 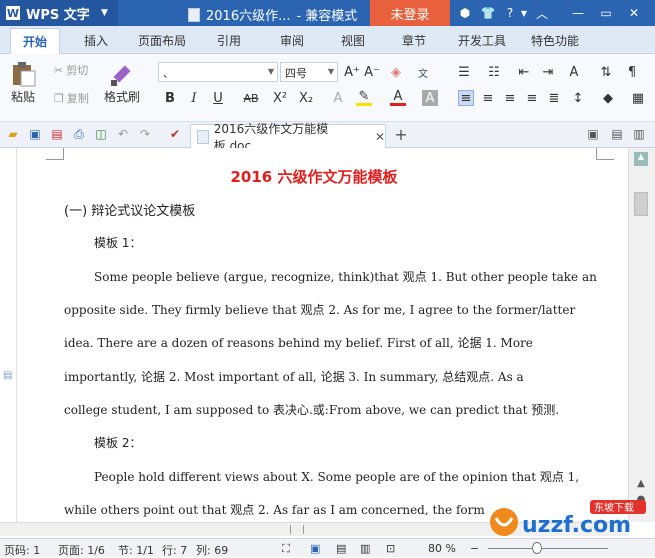 What do you see at coordinates (442, 548) in the screenshot?
I see `zoom-level: 80 %` at bounding box center [442, 548].